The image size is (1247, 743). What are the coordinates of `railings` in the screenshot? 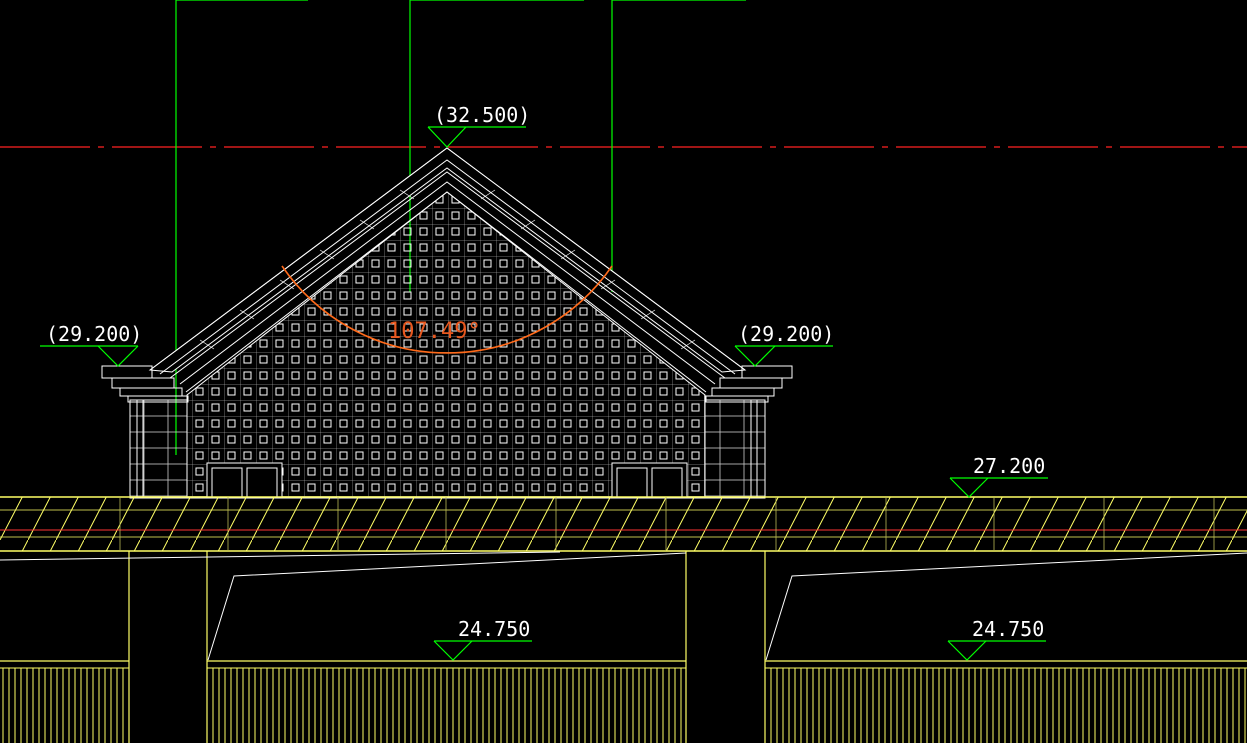 It's located at (623, 701).